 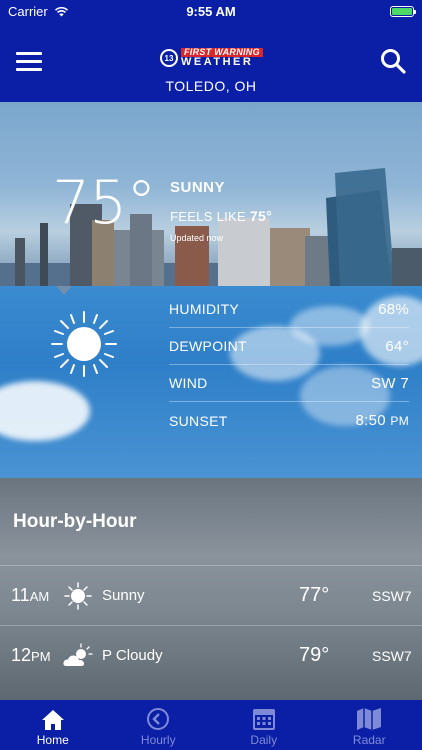 I want to click on feels-like: FEELS LIKE 75°, so click(x=221, y=216).